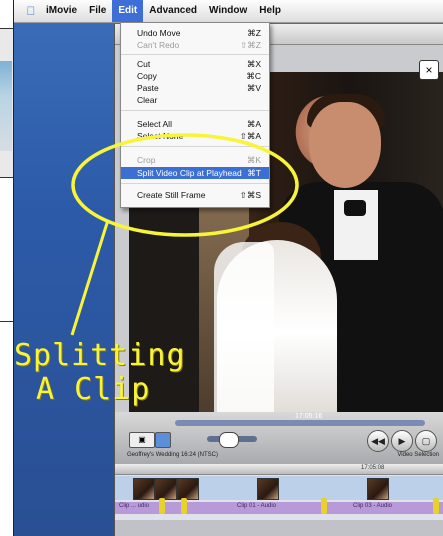 The width and height of the screenshot is (443, 536). I want to click on menu-item-create-still-frame: Create Still Frame ⇧⌘S, so click(195, 195).